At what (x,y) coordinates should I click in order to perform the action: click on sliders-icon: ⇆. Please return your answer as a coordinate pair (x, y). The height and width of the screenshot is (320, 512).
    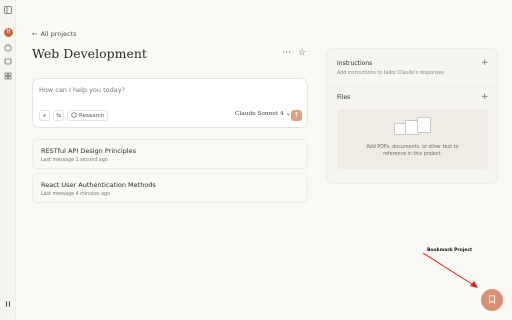
    Looking at the image, I should click on (58, 115).